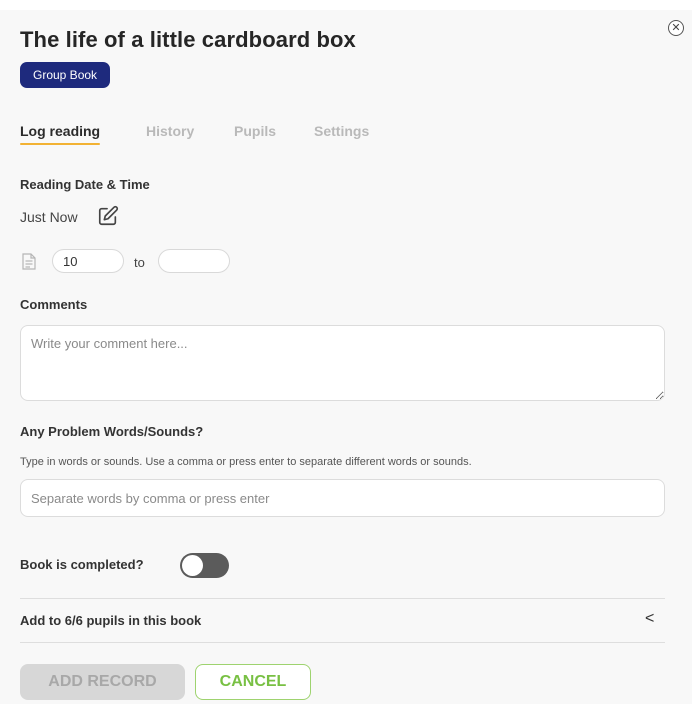  Describe the element at coordinates (110, 620) in the screenshot. I see `add-pupils-label: Add to 6/6 pupils in this book` at that location.